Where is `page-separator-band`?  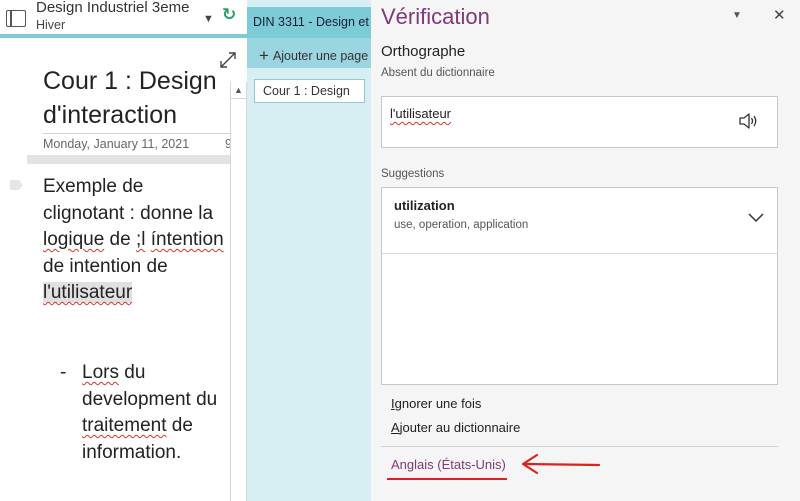
page-separator-band is located at coordinates (129, 159).